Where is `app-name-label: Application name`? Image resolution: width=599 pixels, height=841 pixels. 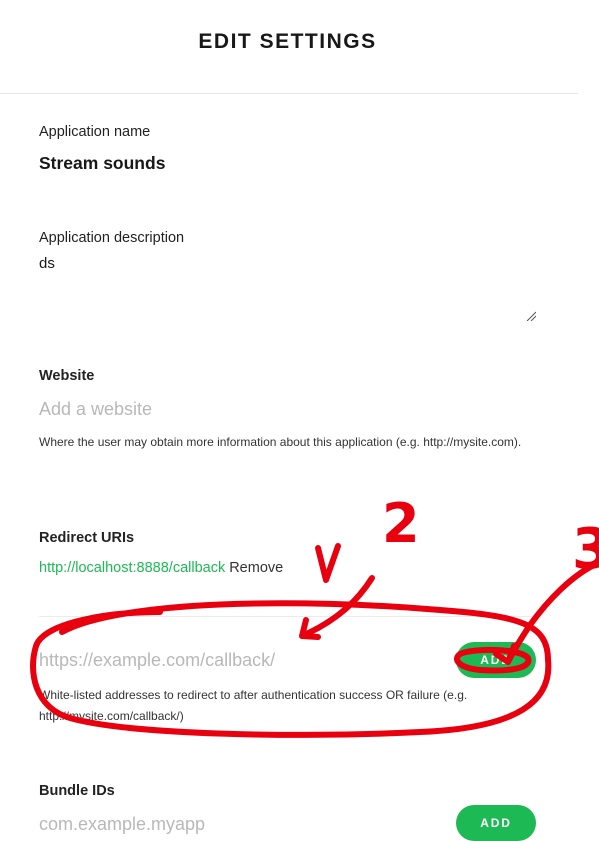
app-name-label: Application name is located at coordinates (95, 132).